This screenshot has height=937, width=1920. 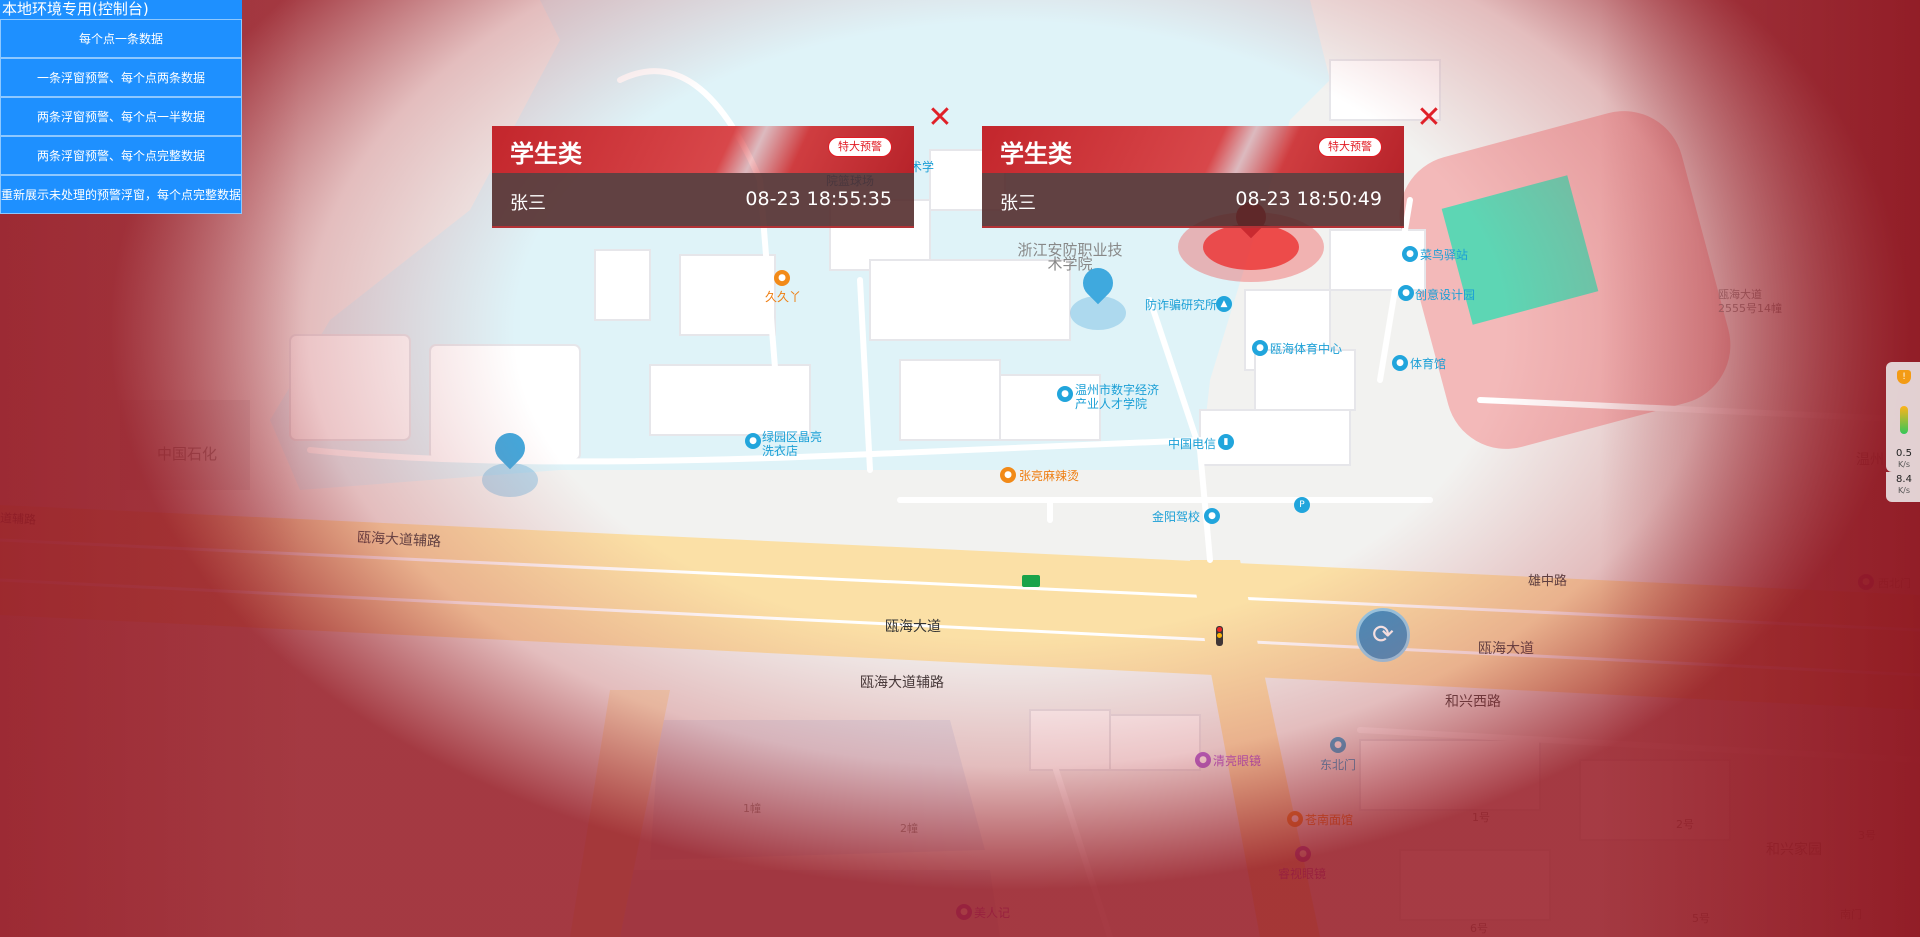 What do you see at coordinates (1237, 761) in the screenshot?
I see `poi-qingliang: 清亮眼镜` at bounding box center [1237, 761].